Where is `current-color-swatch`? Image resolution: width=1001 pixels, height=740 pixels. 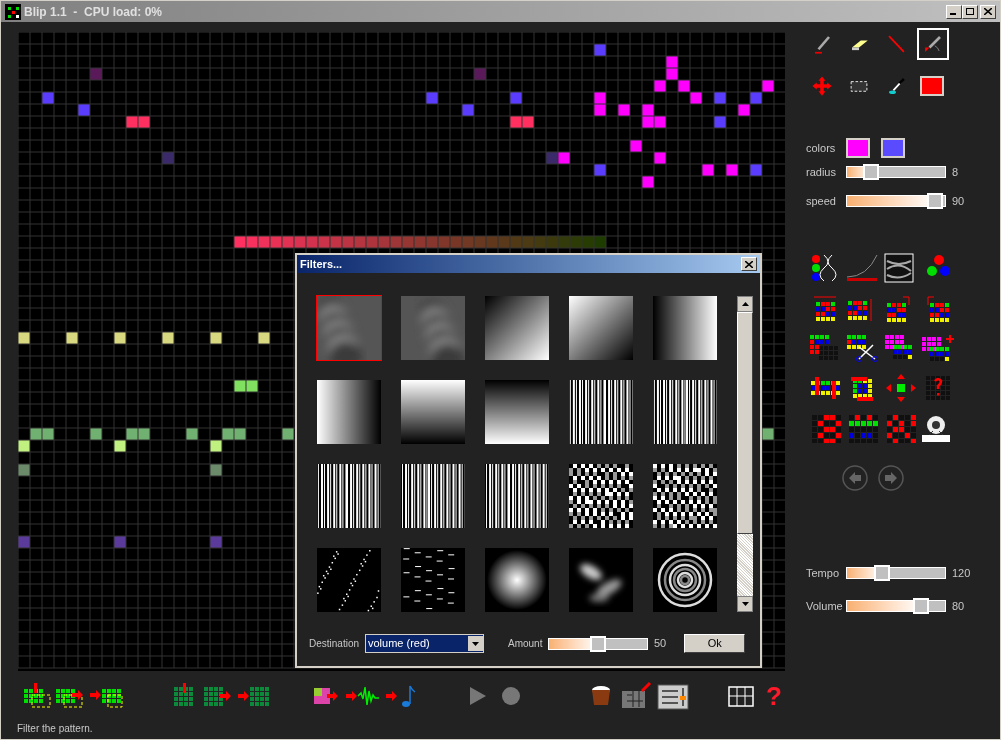 current-color-swatch is located at coordinates (932, 86).